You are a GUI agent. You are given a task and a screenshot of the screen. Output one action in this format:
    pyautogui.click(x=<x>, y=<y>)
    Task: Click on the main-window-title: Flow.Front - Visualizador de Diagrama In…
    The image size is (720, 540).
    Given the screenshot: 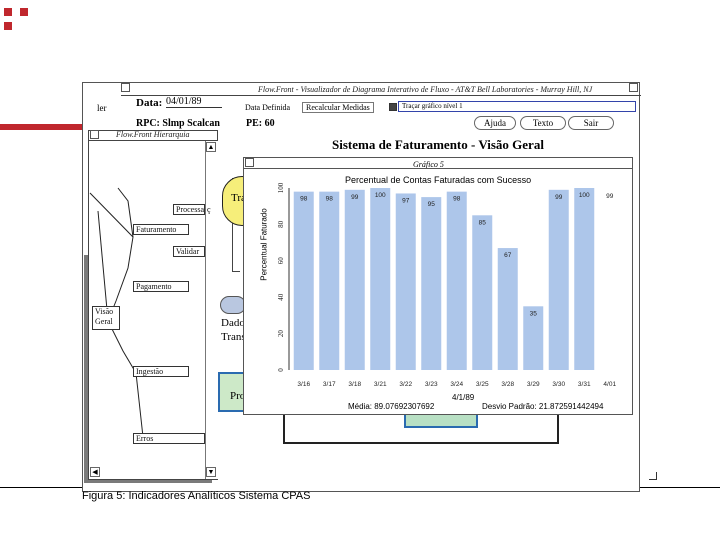 What is the action you would take?
    pyautogui.click(x=425, y=89)
    